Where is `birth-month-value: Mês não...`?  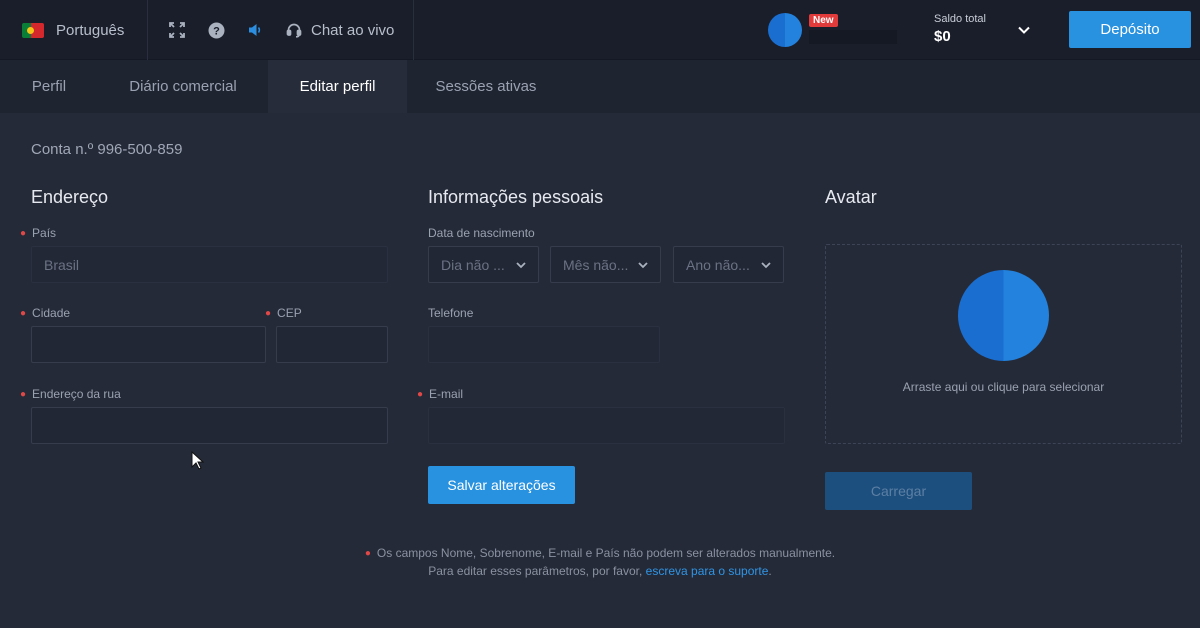 birth-month-value: Mês não... is located at coordinates (596, 264).